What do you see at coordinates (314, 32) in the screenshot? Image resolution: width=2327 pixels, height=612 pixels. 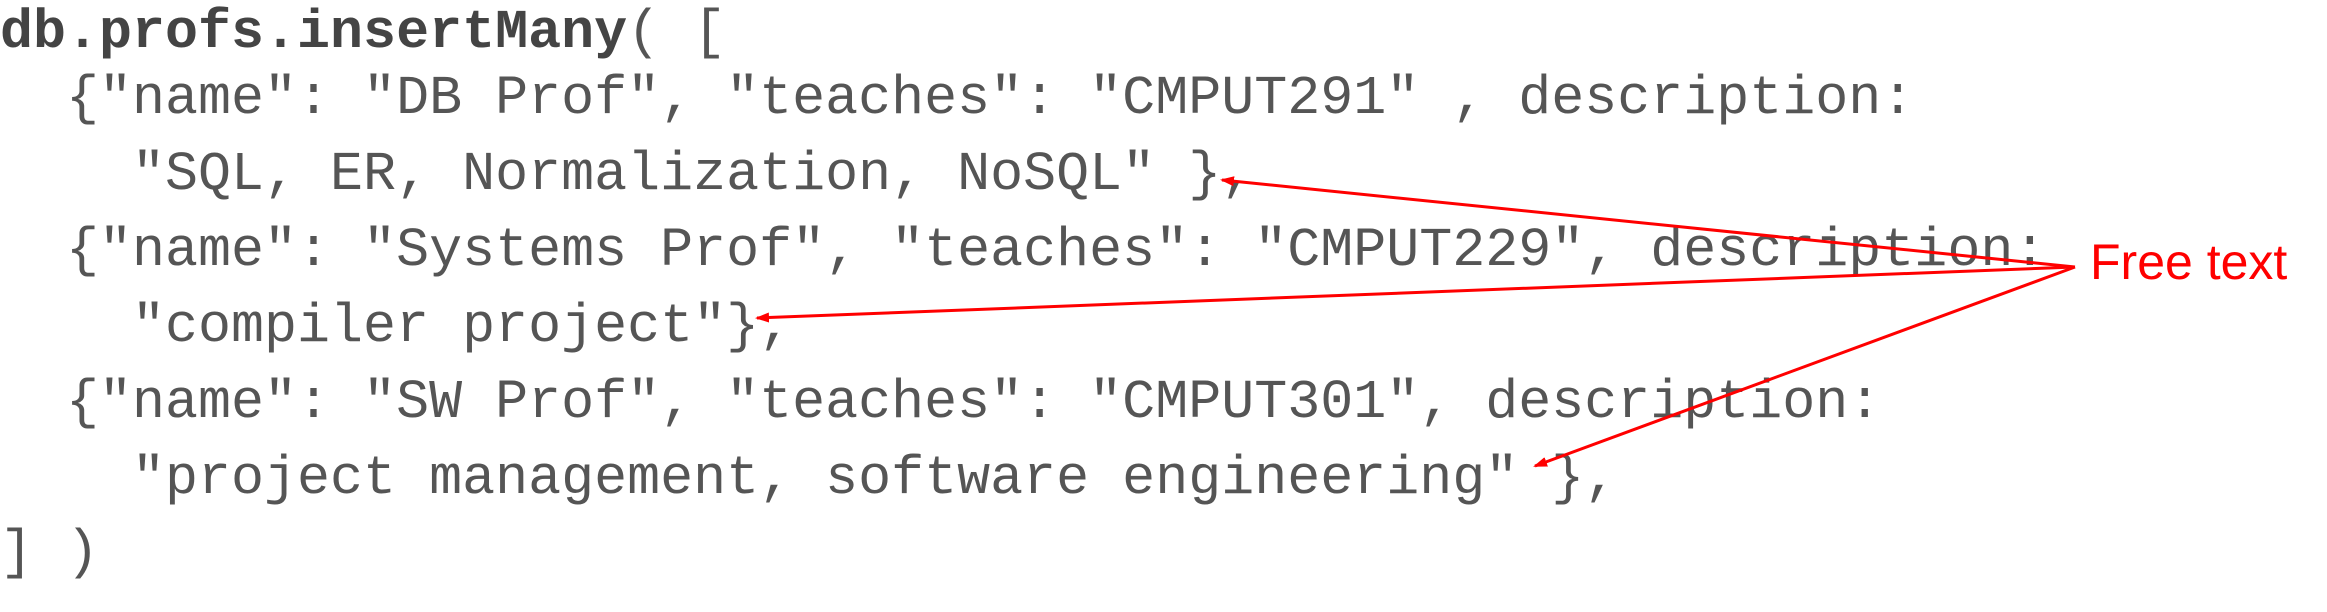 I see `method-call: db.profs.insertMany` at bounding box center [314, 32].